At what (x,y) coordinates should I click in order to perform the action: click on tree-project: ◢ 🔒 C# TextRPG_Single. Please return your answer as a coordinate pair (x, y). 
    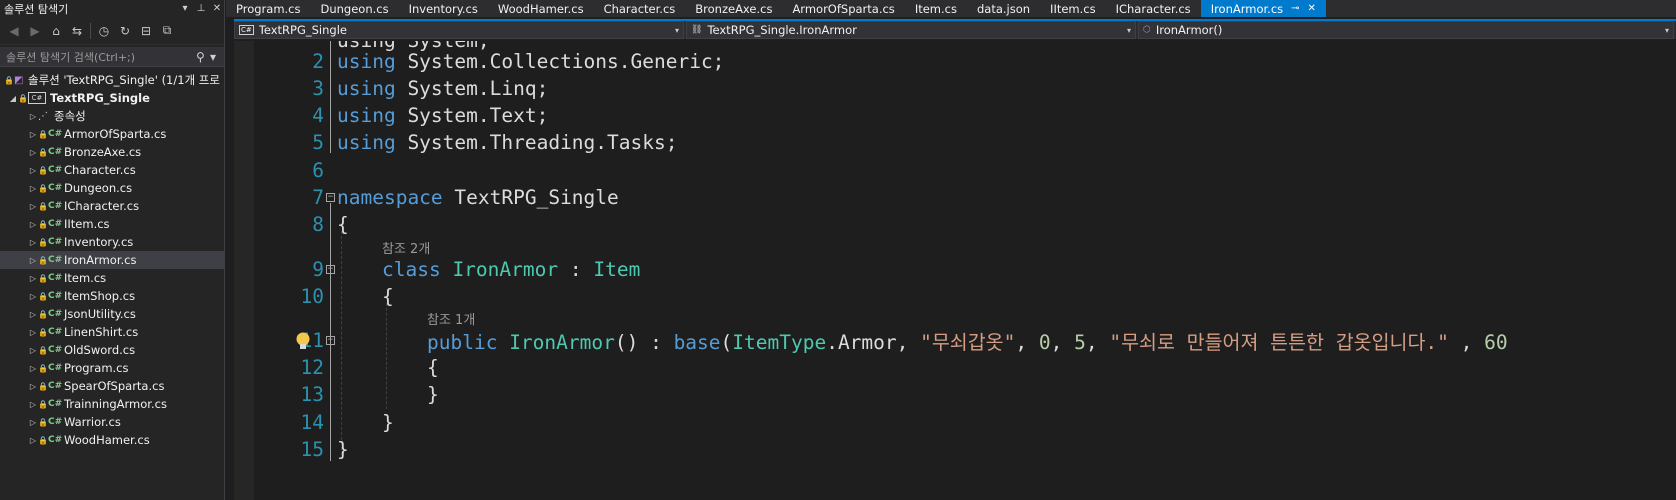
    Looking at the image, I should click on (112, 98).